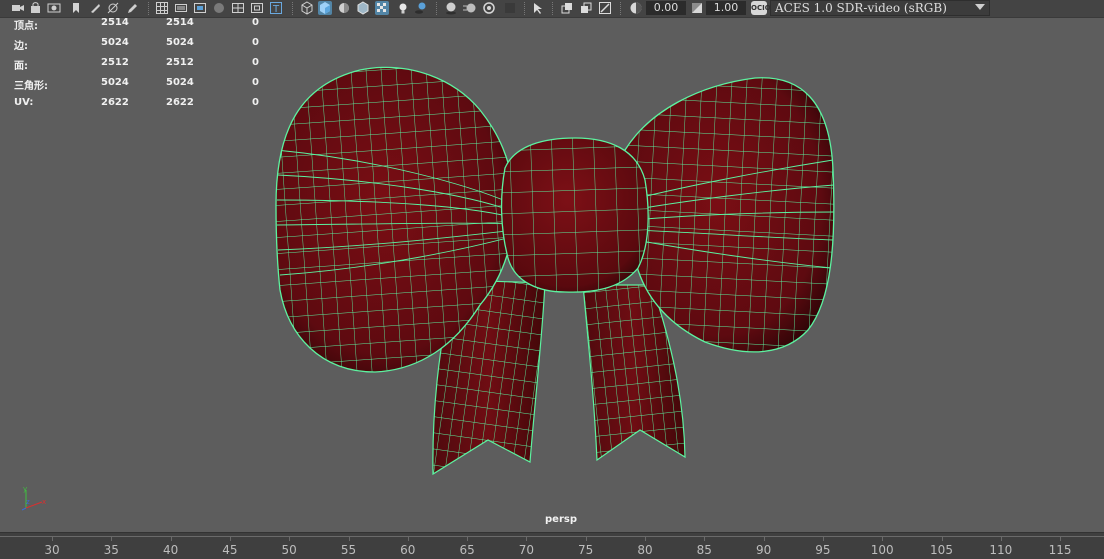  I want to click on timeline-tick-label: 80, so click(645, 550).